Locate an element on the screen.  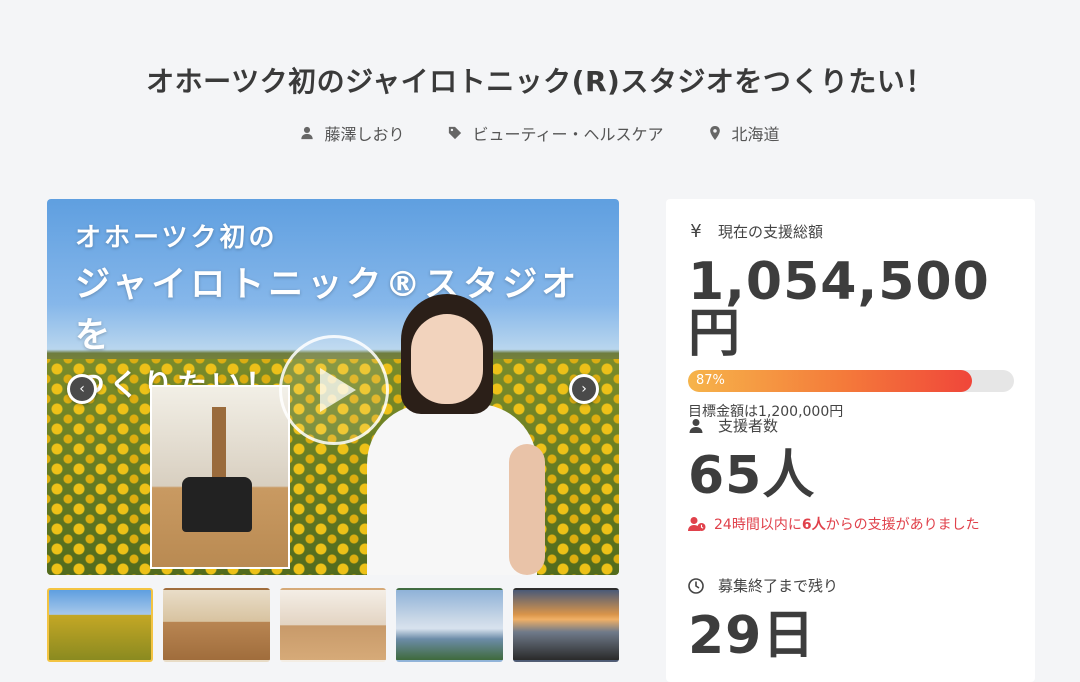
prev-slide-button: ‹ is located at coordinates (82, 389).